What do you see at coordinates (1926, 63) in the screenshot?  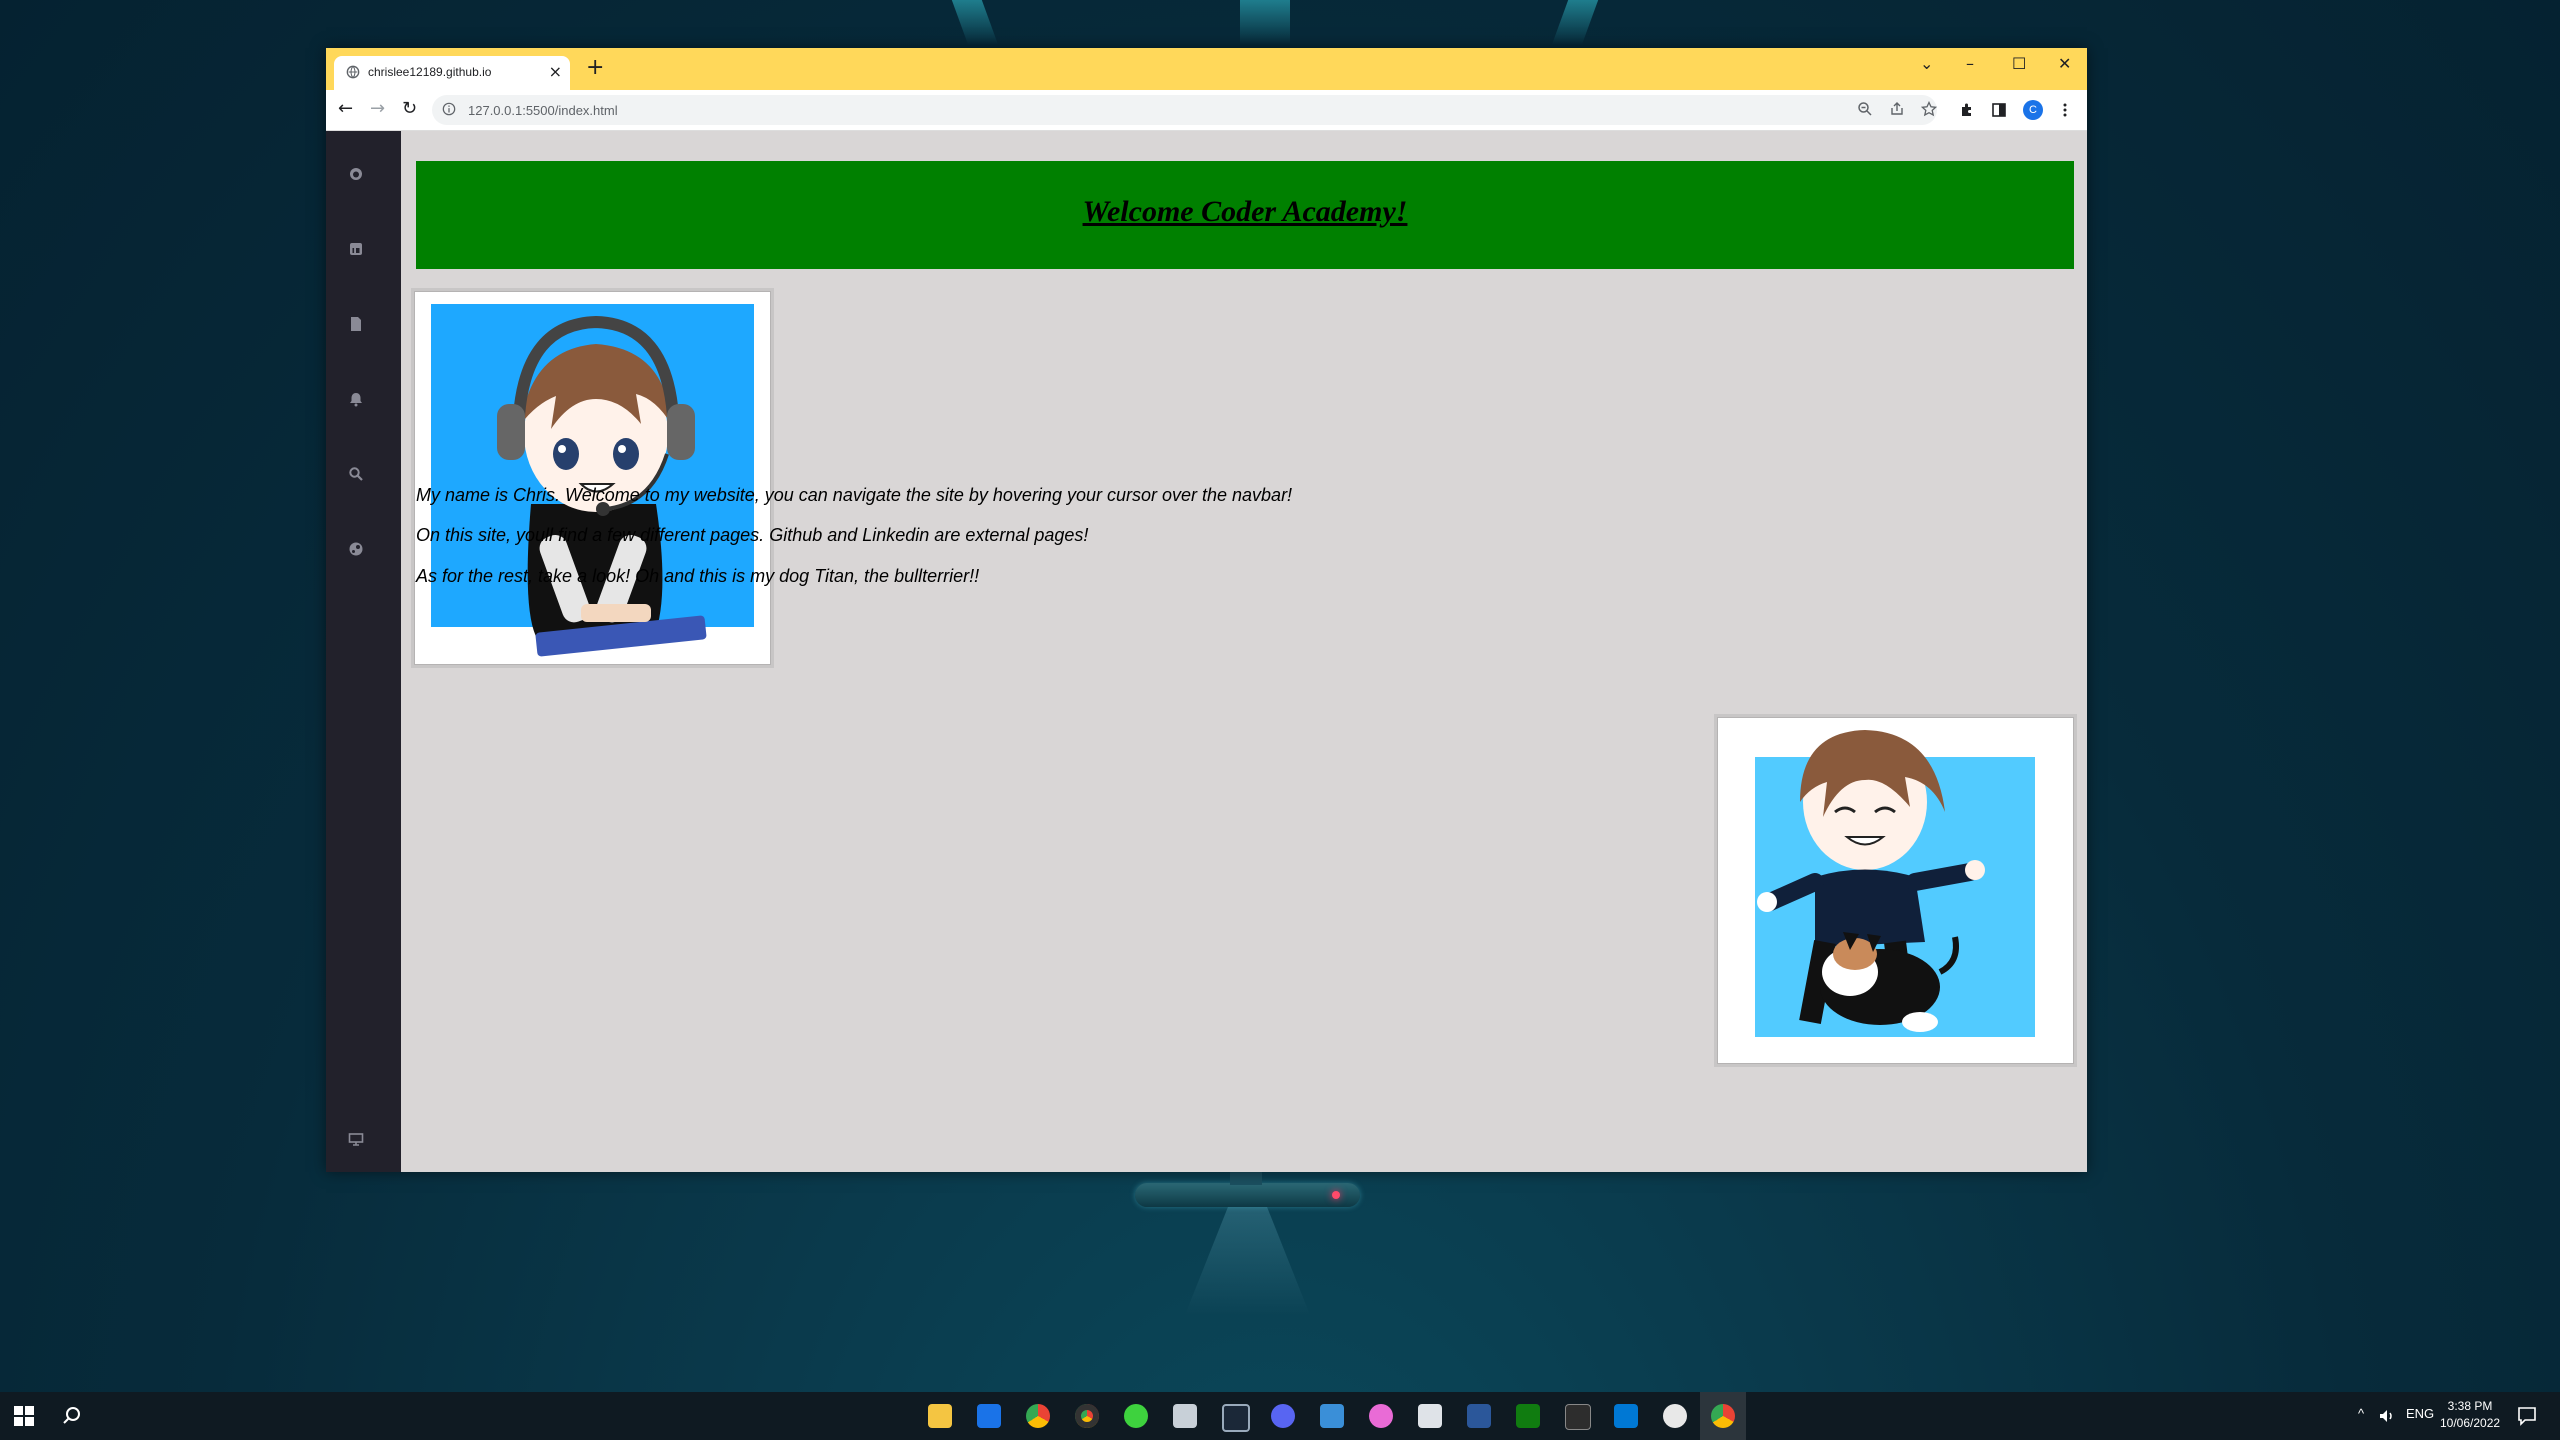 I see `tab-search-button: ⌄` at bounding box center [1926, 63].